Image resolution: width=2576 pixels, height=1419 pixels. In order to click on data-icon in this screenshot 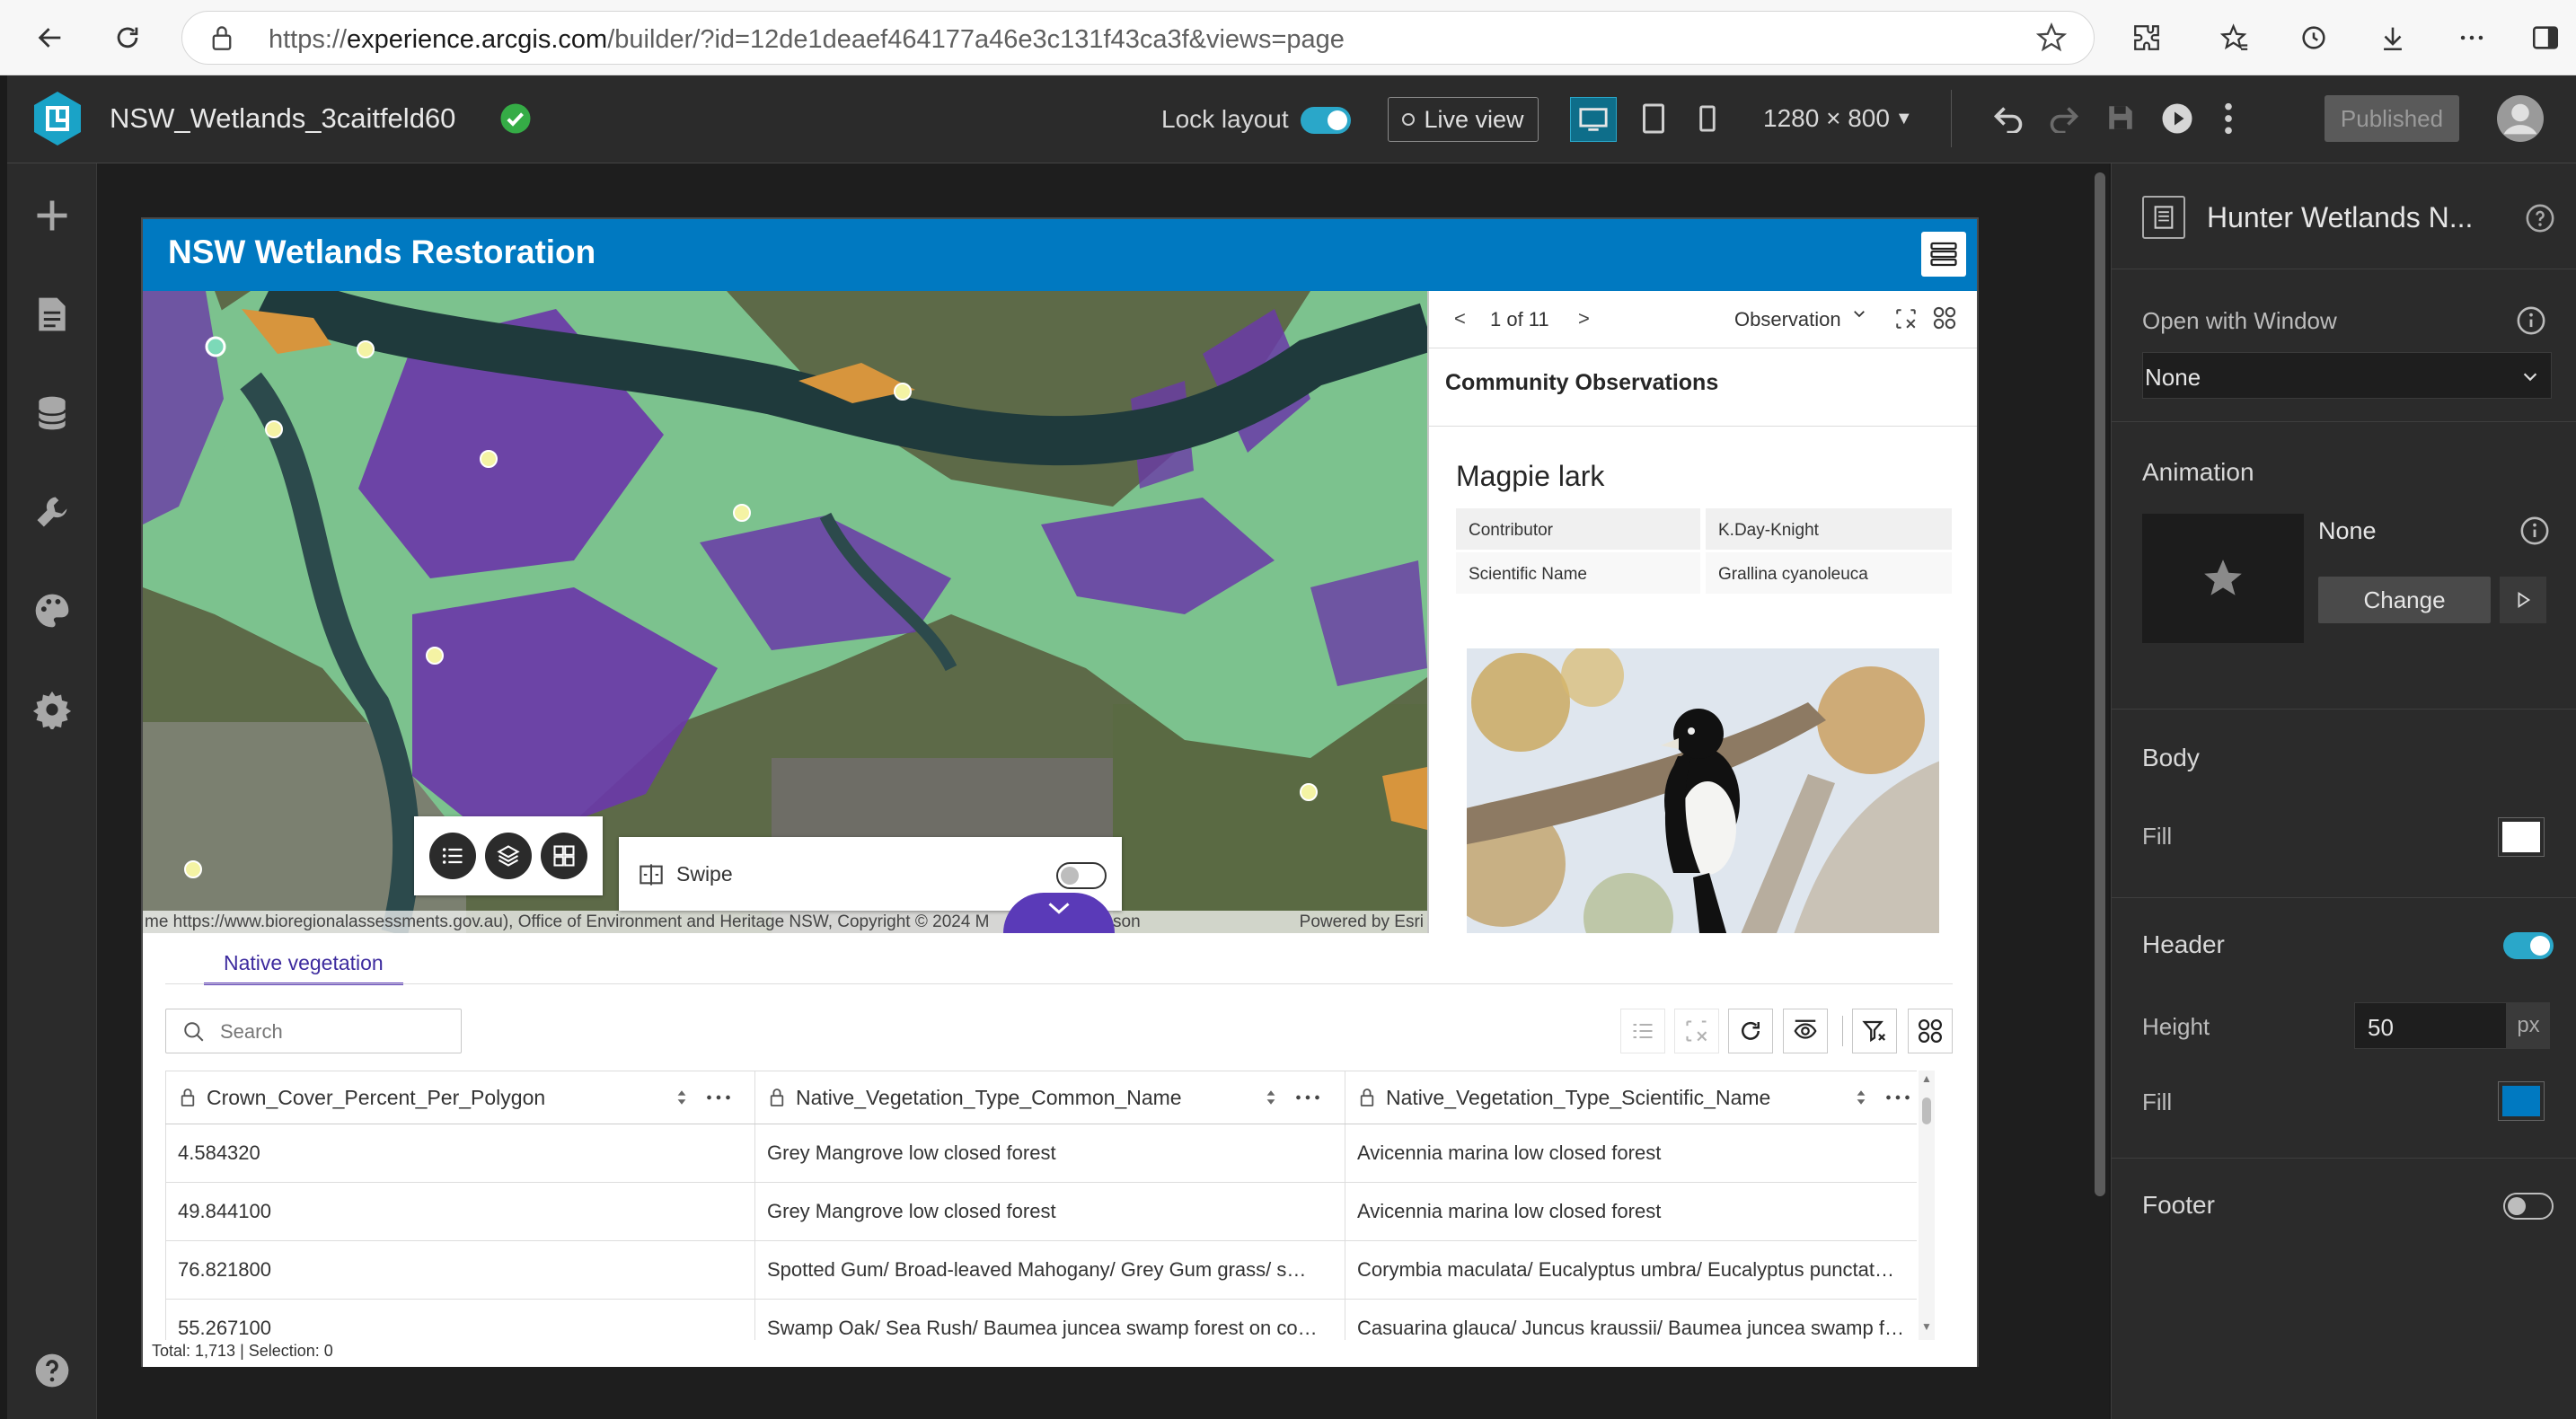, I will do `click(52, 413)`.